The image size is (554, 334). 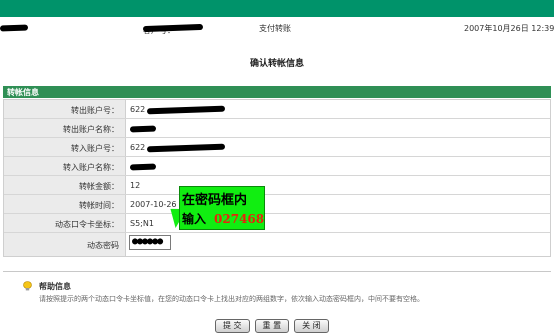 What do you see at coordinates (65, 128) in the screenshot?
I see `form-label: 转出账户名称：` at bounding box center [65, 128].